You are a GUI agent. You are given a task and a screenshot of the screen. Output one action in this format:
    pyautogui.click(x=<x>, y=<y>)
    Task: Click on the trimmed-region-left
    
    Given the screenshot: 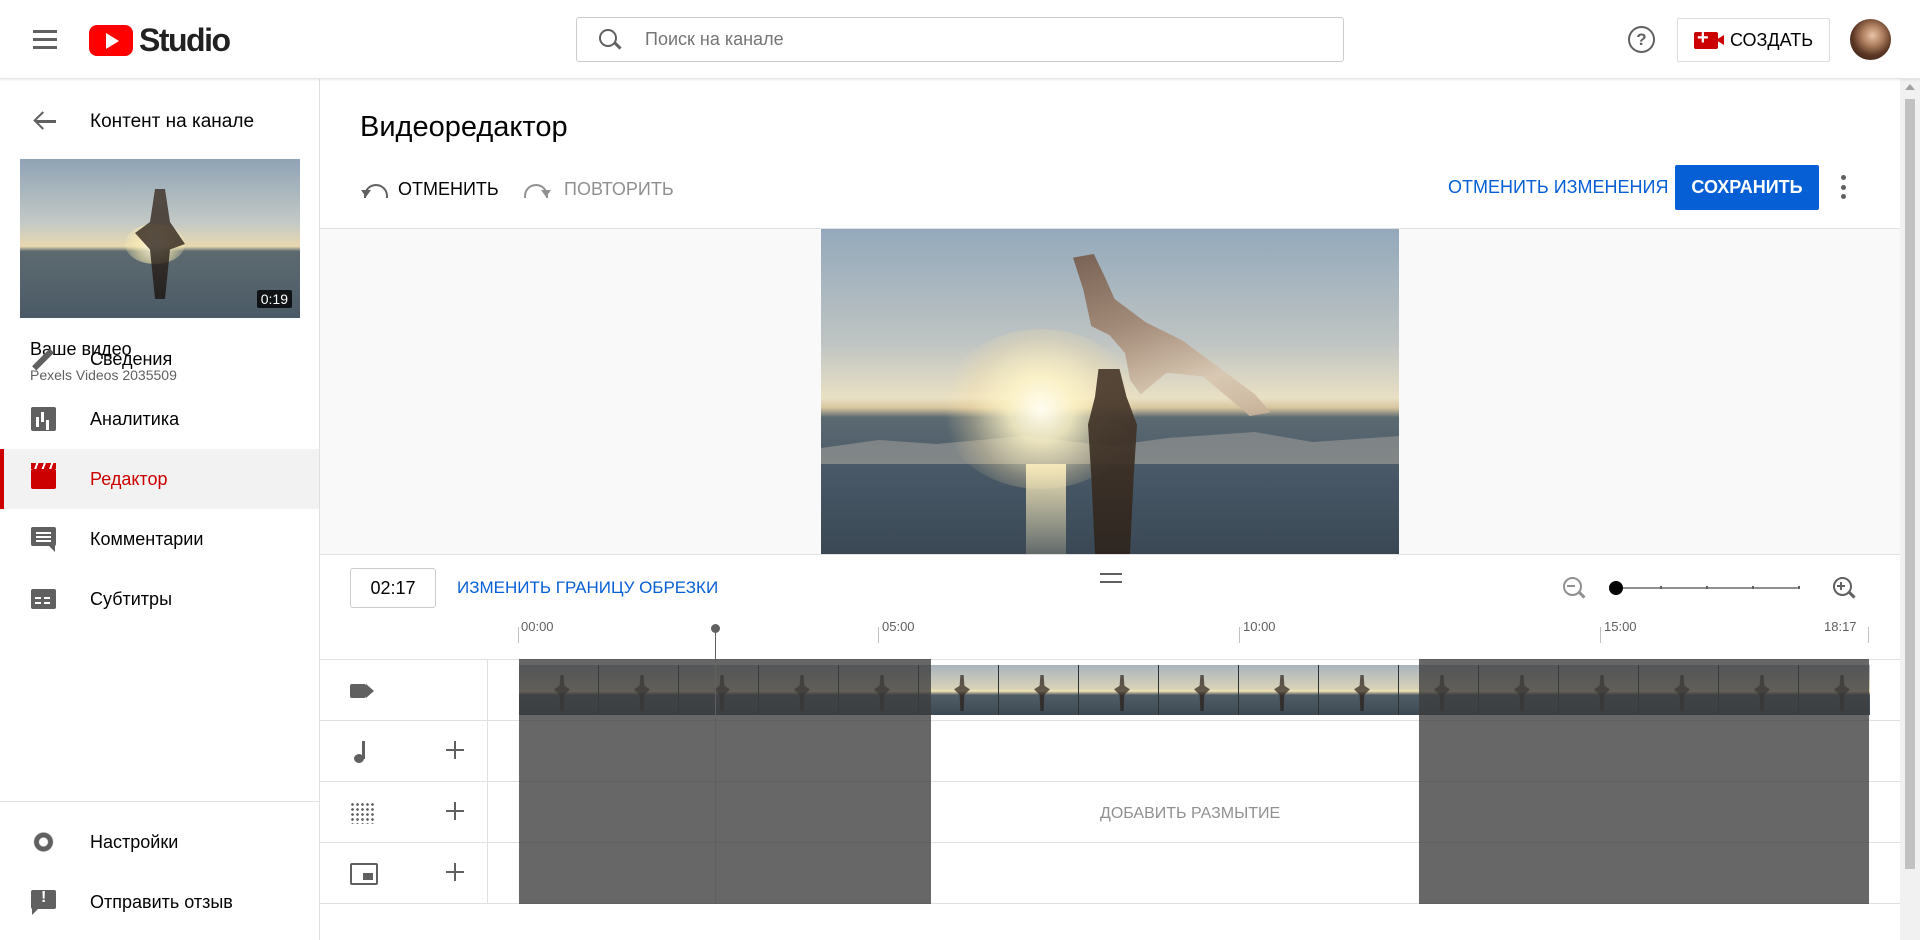 What is the action you would take?
    pyautogui.click(x=725, y=781)
    